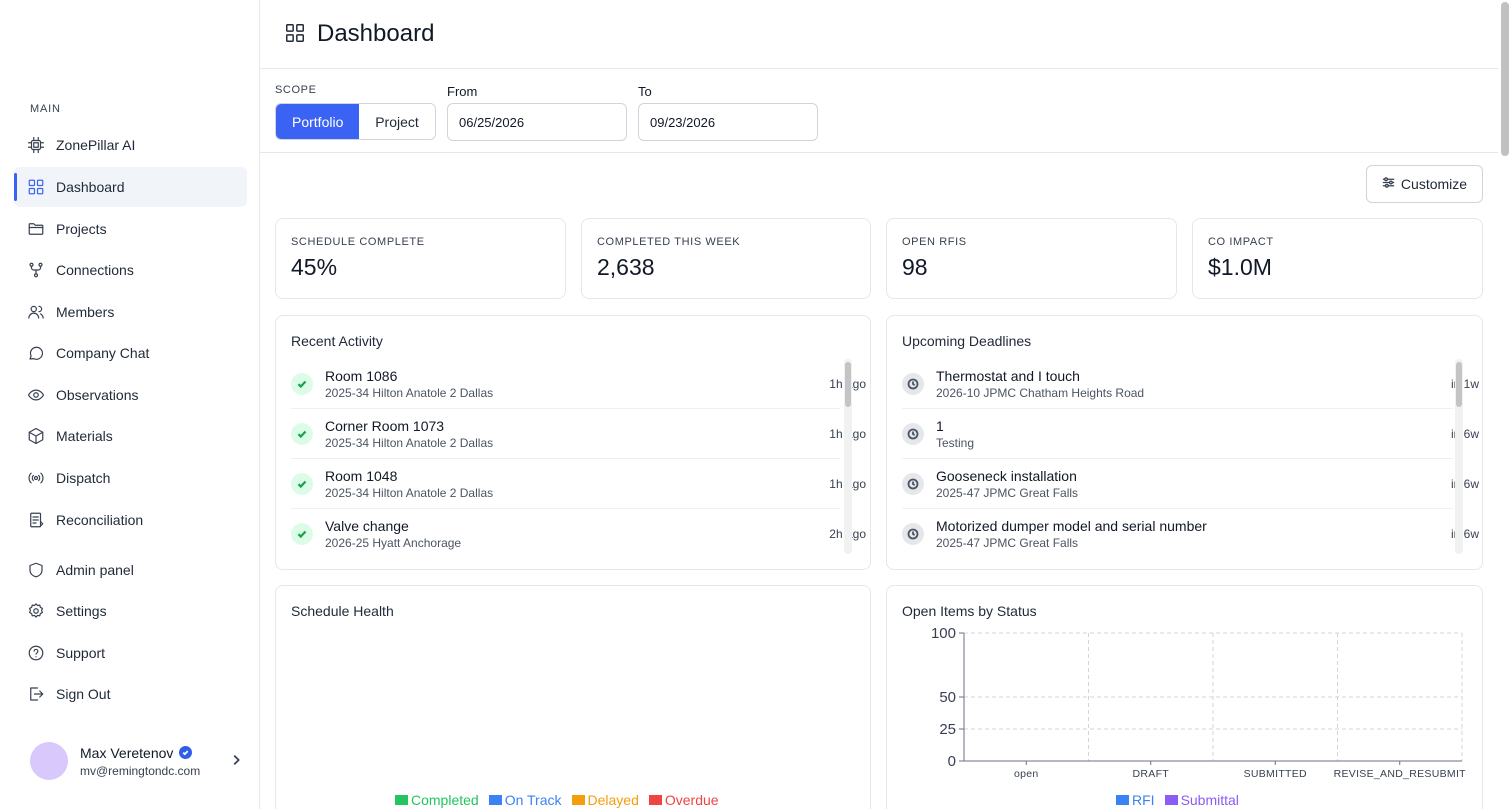  I want to click on customize-button: Customize, so click(1424, 184).